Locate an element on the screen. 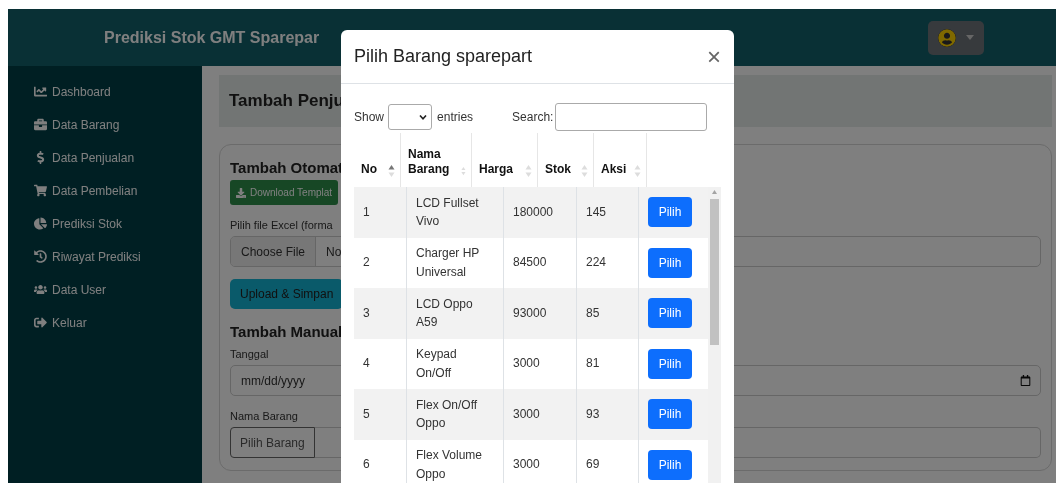  name-cell: Flex Volume Oppo is located at coordinates (454, 461).